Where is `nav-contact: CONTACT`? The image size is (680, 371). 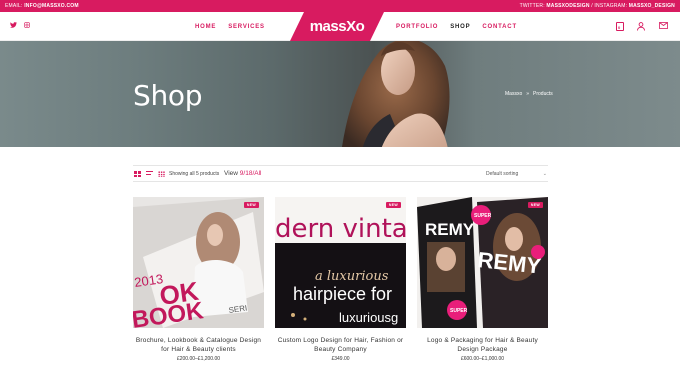
nav-contact: CONTACT is located at coordinates (499, 27).